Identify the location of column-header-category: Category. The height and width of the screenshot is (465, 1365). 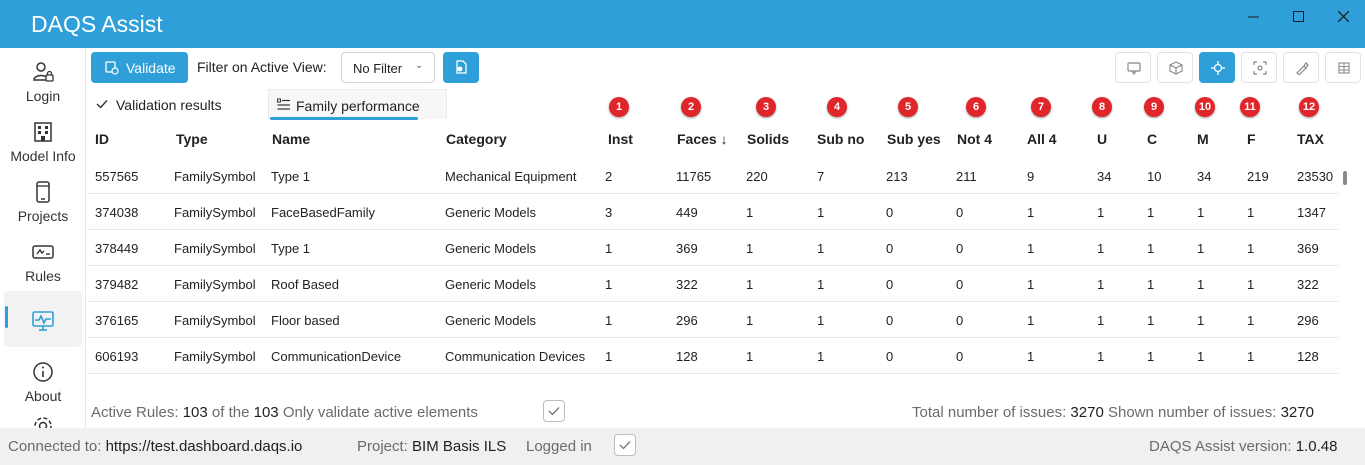
(476, 139).